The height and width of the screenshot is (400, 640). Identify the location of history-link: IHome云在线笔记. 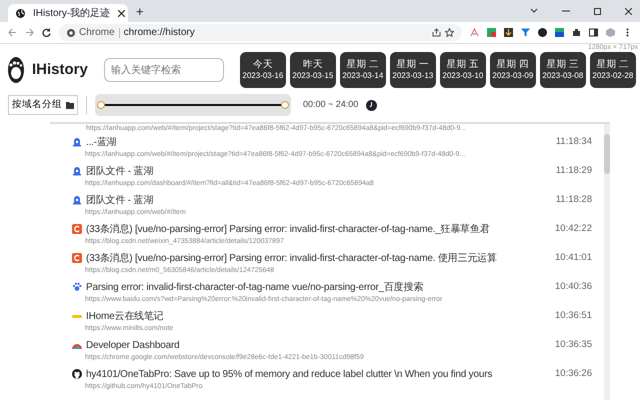
(125, 316).